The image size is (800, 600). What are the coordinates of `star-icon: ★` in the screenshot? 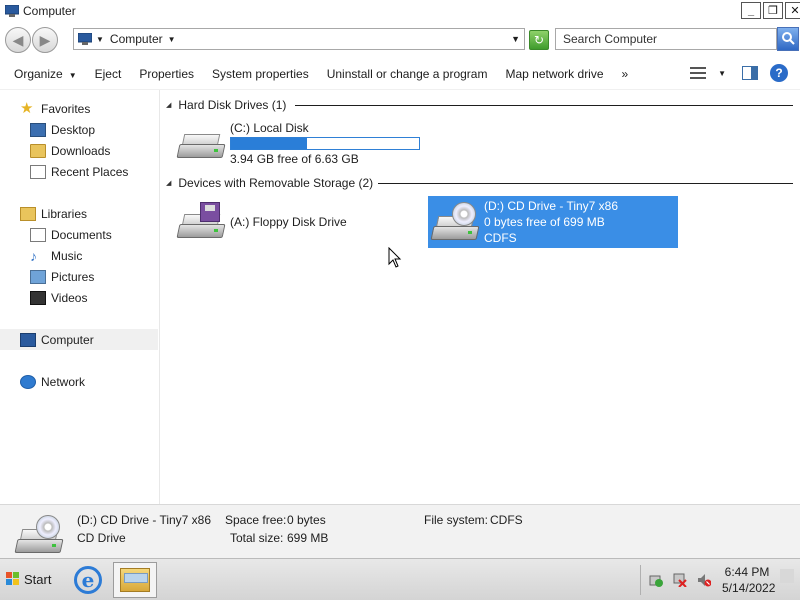 It's located at (27, 108).